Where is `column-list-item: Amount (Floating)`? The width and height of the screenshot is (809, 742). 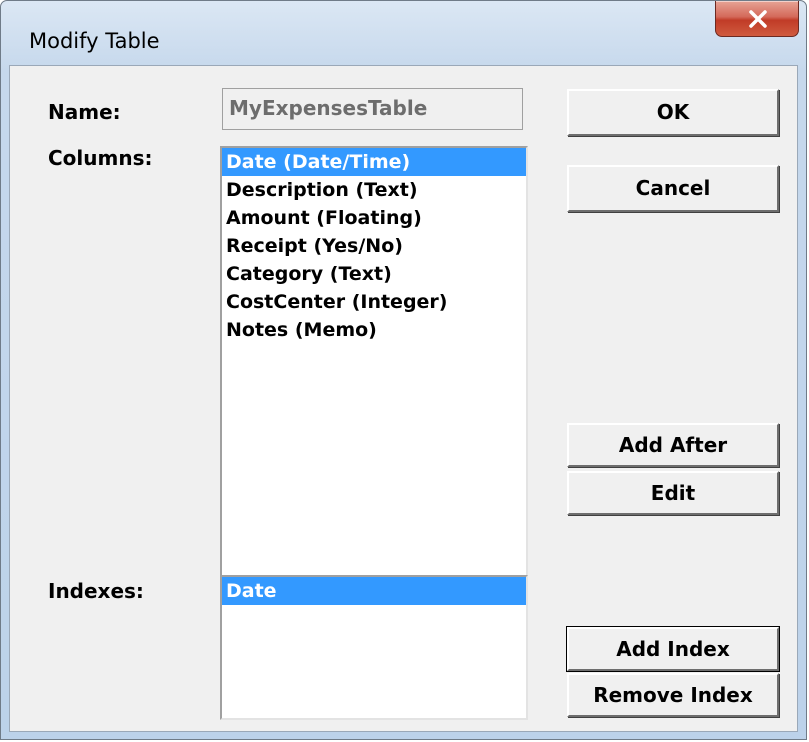
column-list-item: Amount (Floating) is located at coordinates (374, 218).